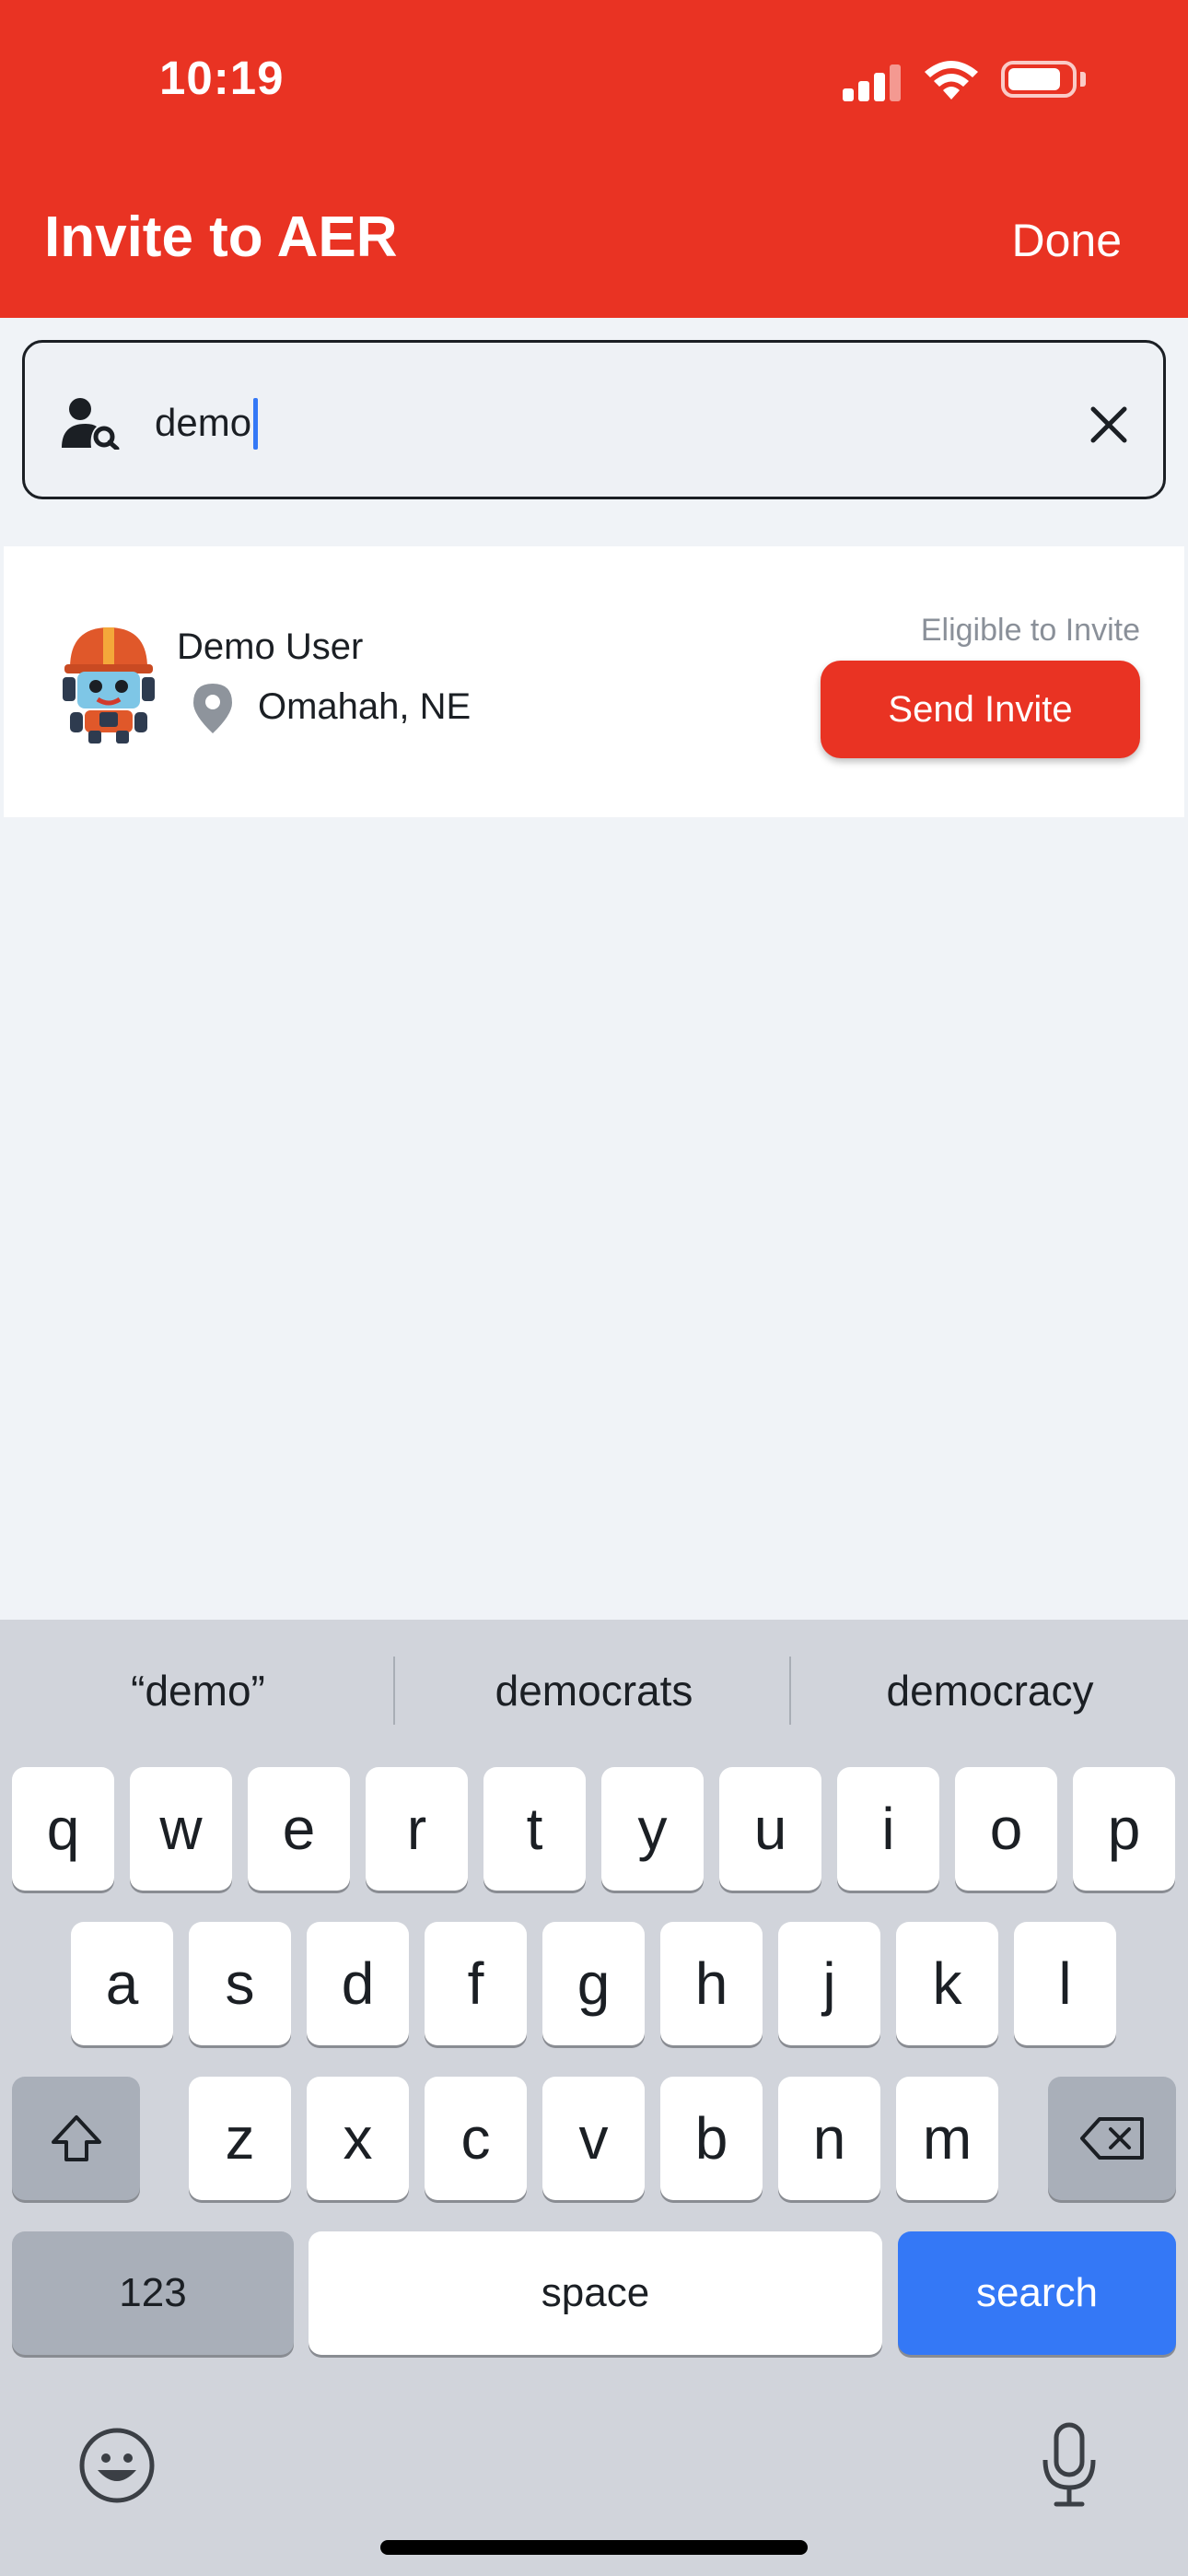 The width and height of the screenshot is (1188, 2576). What do you see at coordinates (256, 424) in the screenshot?
I see `text-caret` at bounding box center [256, 424].